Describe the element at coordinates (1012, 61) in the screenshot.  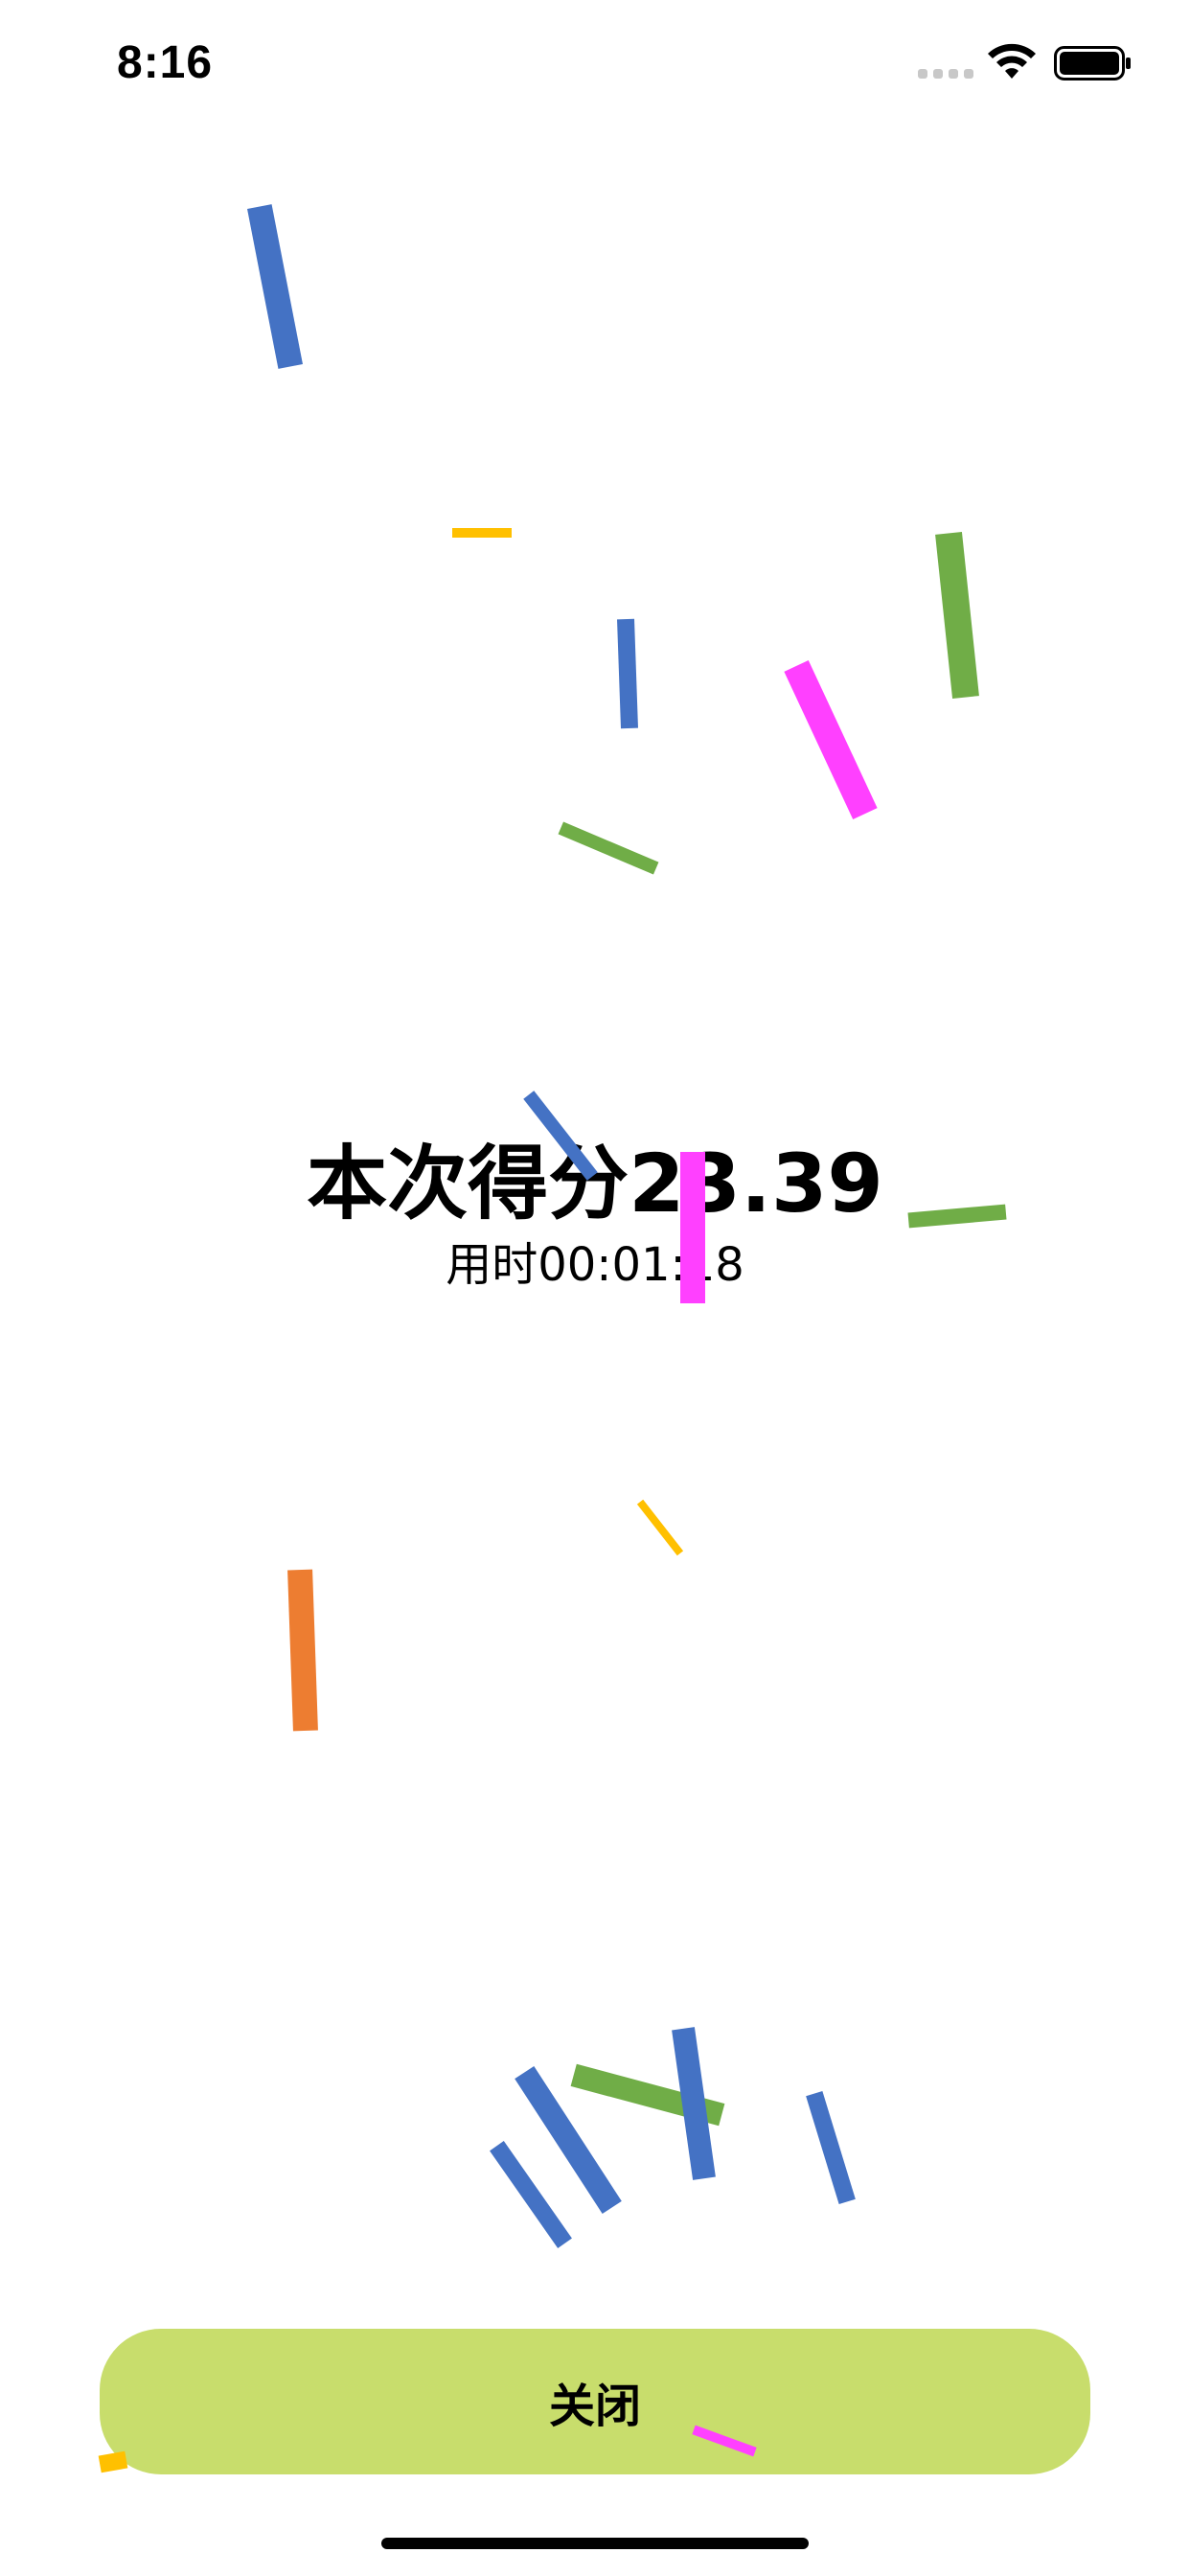
I see `wifi-icon` at that location.